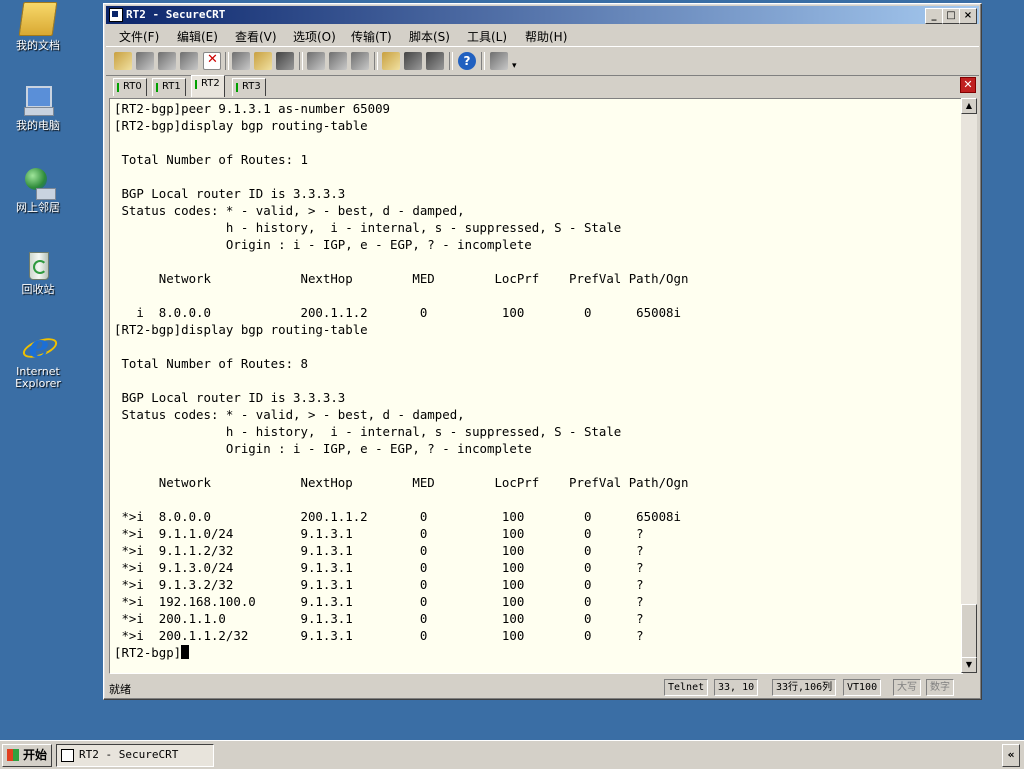 This screenshot has height=769, width=1024. Describe the element at coordinates (487, 36) in the screenshot. I see `menu-tools: 工具(L)` at that location.